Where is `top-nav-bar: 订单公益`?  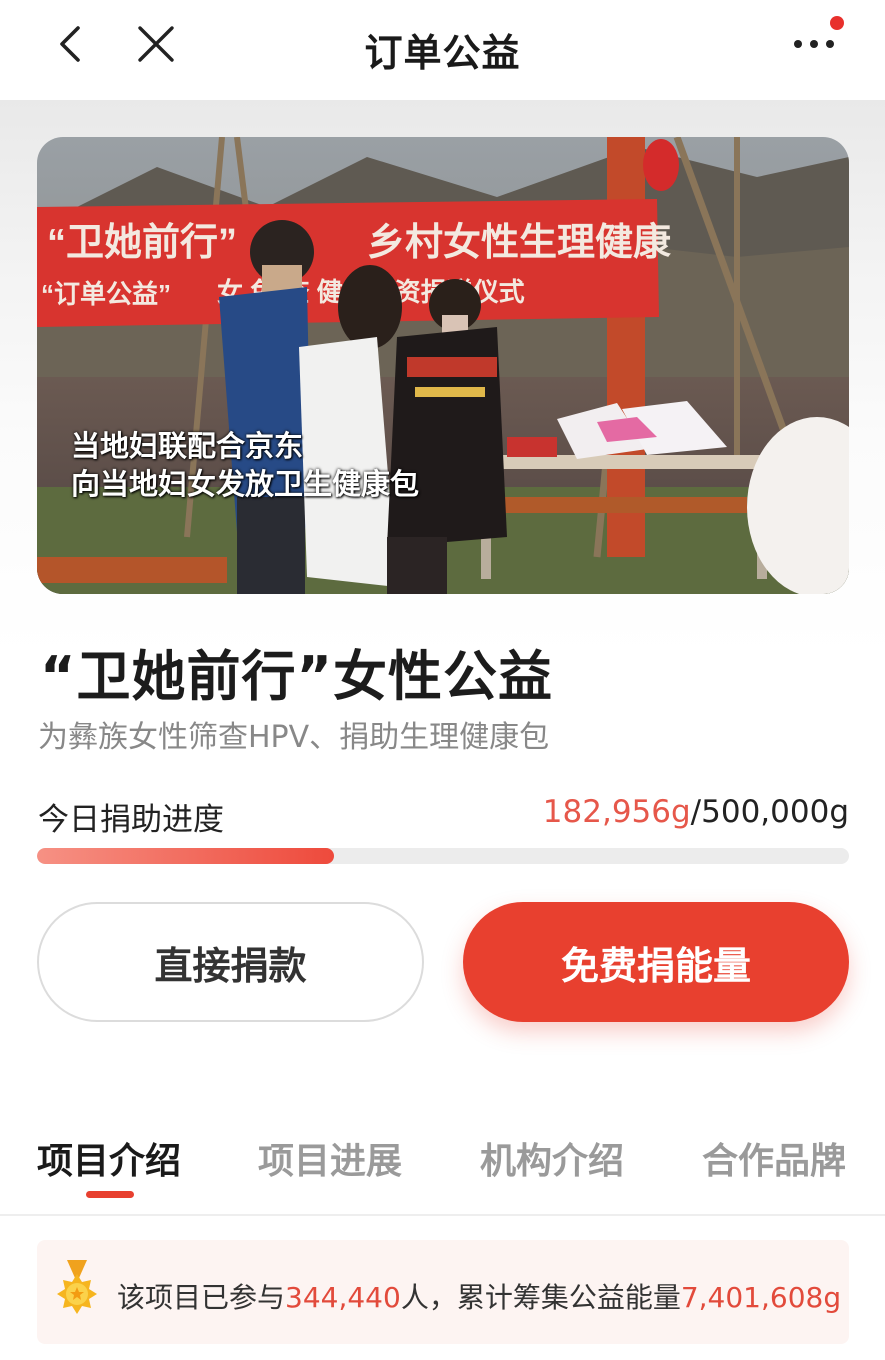 top-nav-bar: 订单公益 is located at coordinates (442, 50).